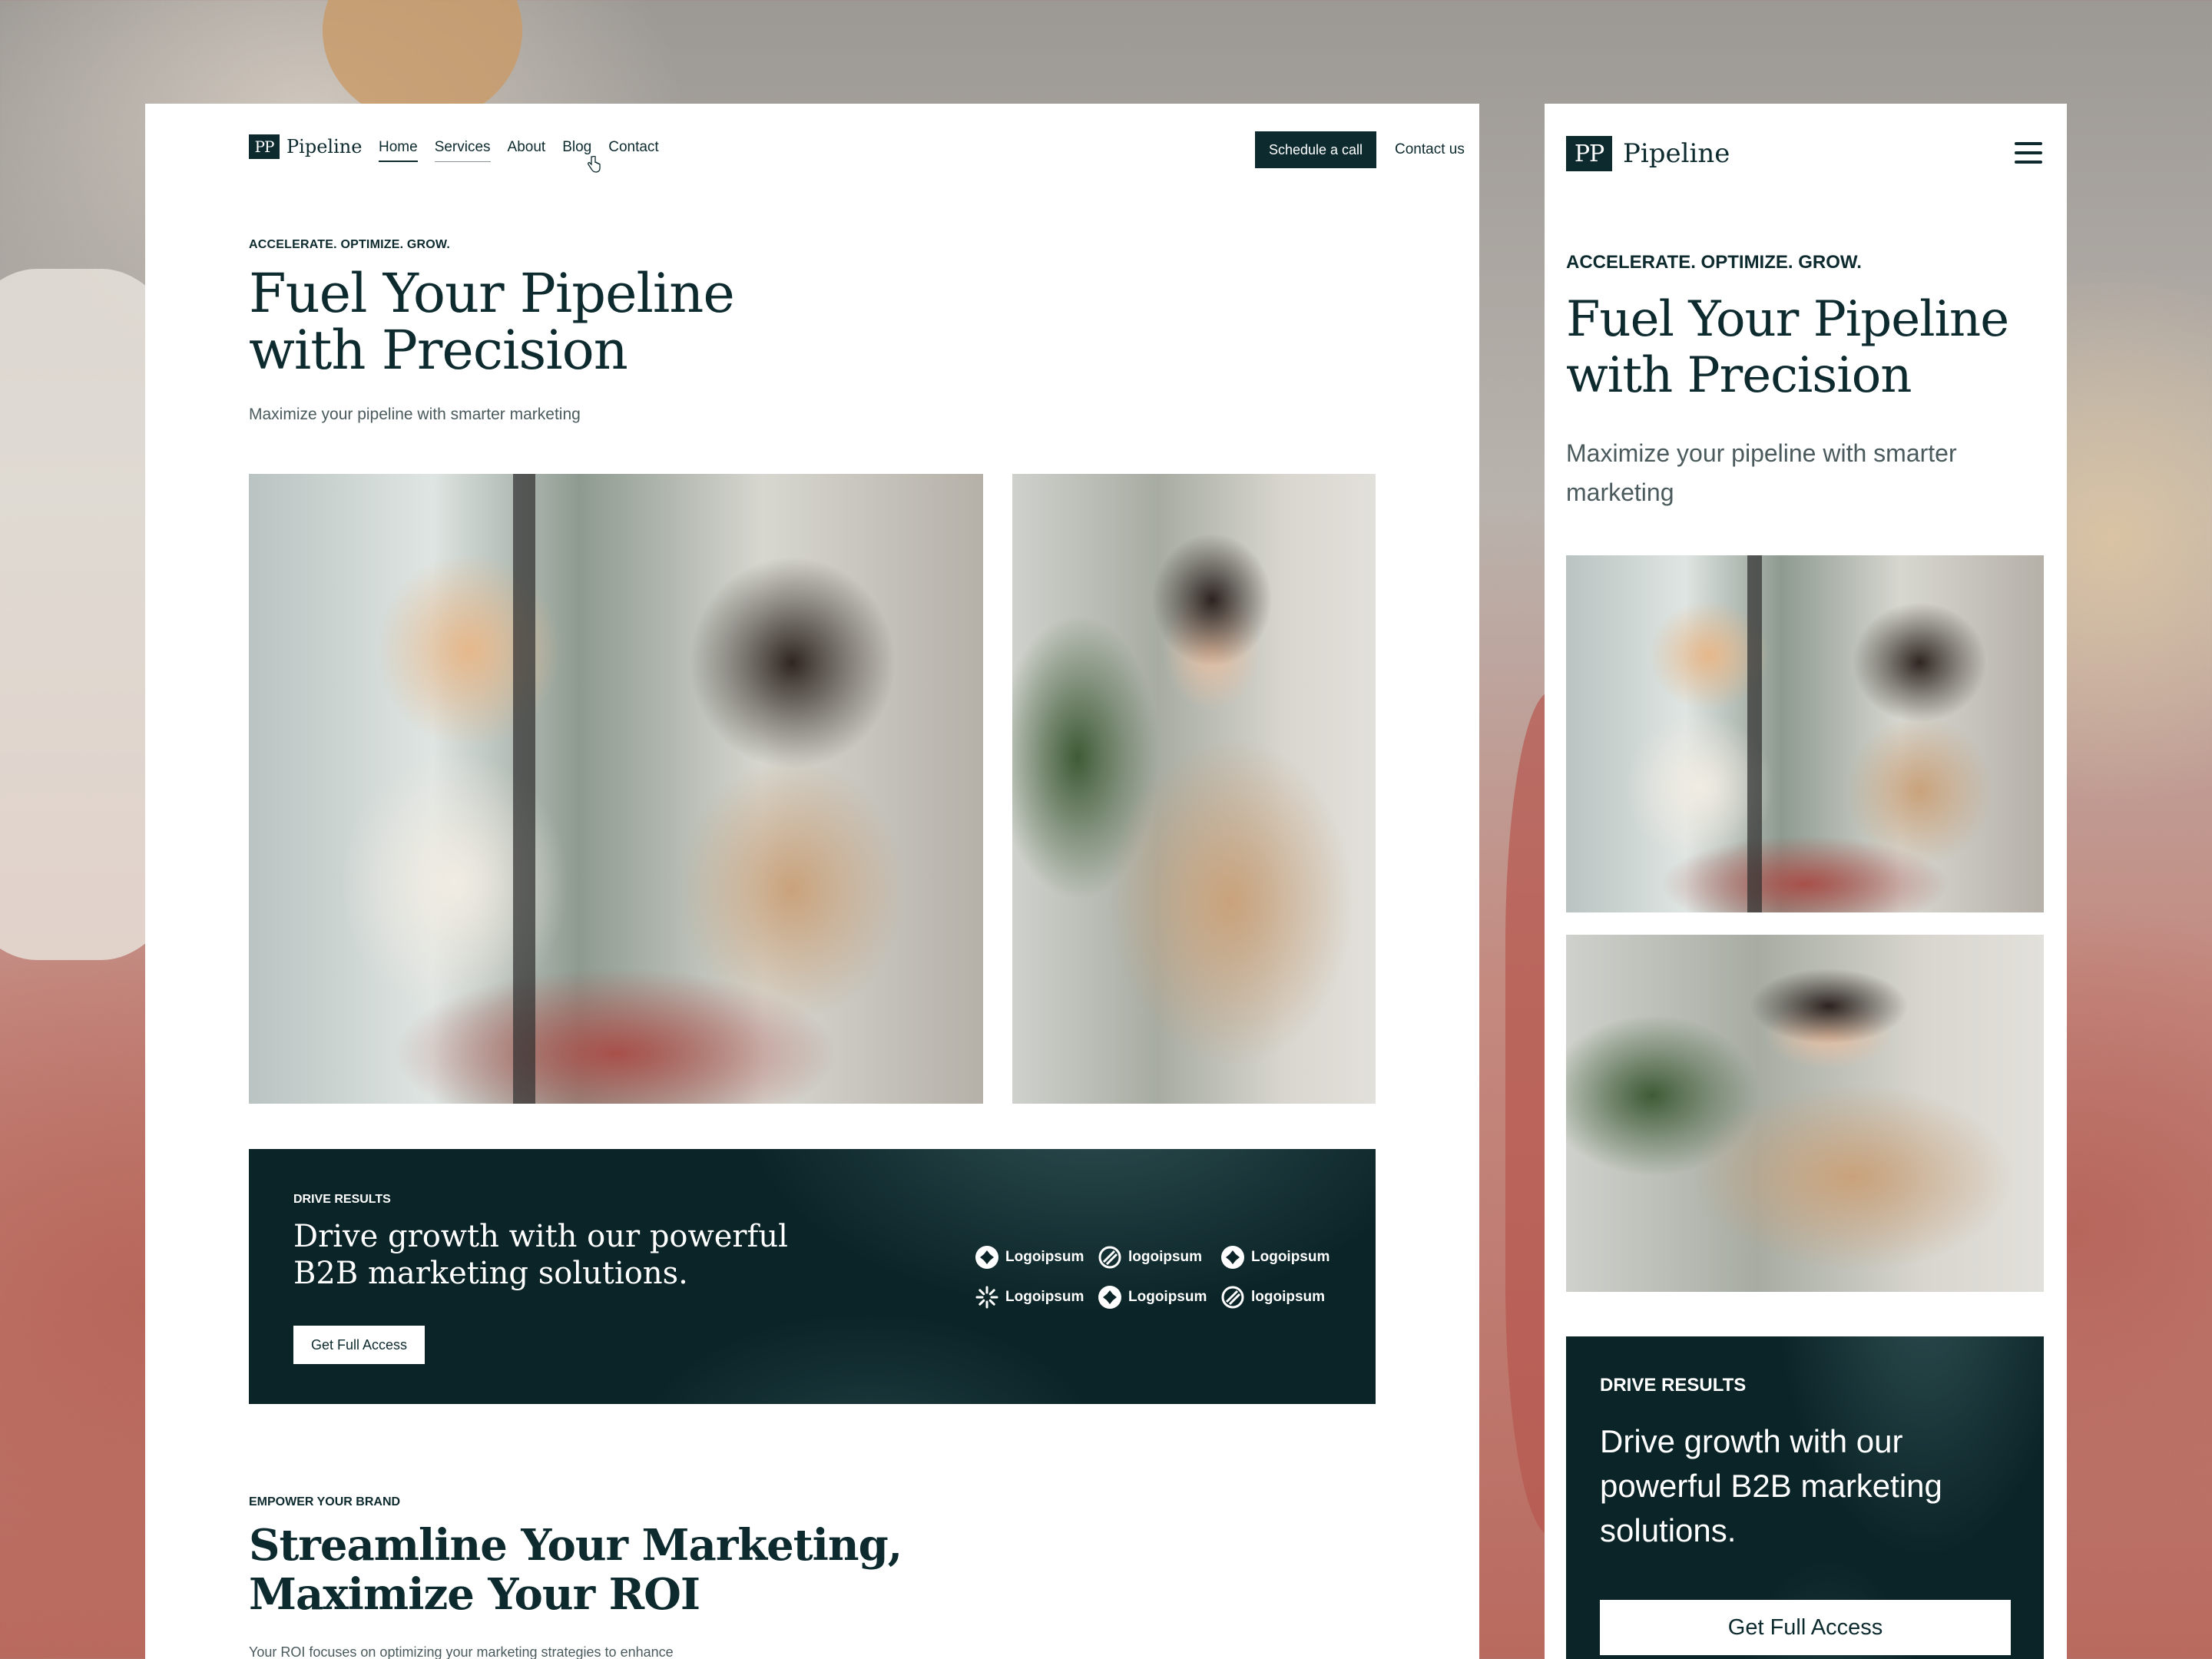  What do you see at coordinates (541, 1236) in the screenshot?
I see `banner-title-line: Drive growth with our powerful` at bounding box center [541, 1236].